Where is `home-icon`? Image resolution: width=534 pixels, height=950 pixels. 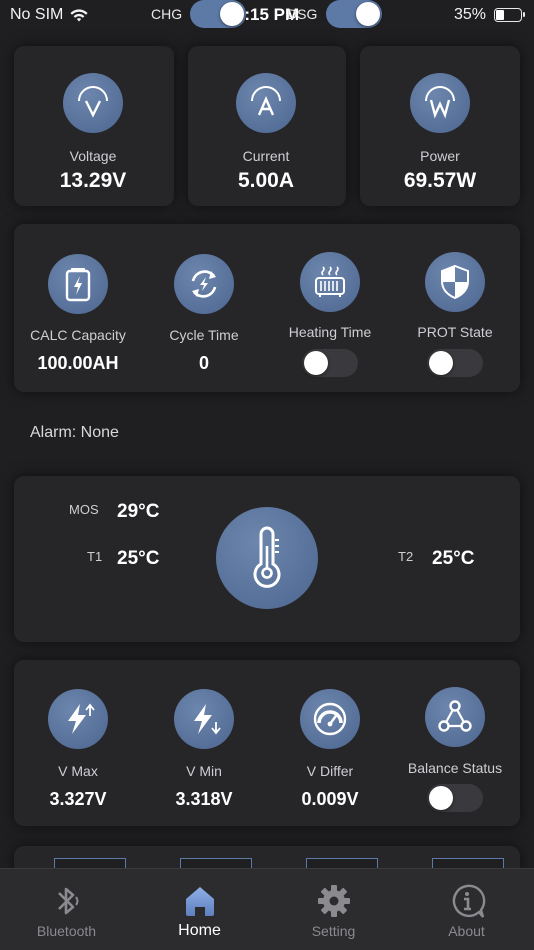 home-icon is located at coordinates (199, 901).